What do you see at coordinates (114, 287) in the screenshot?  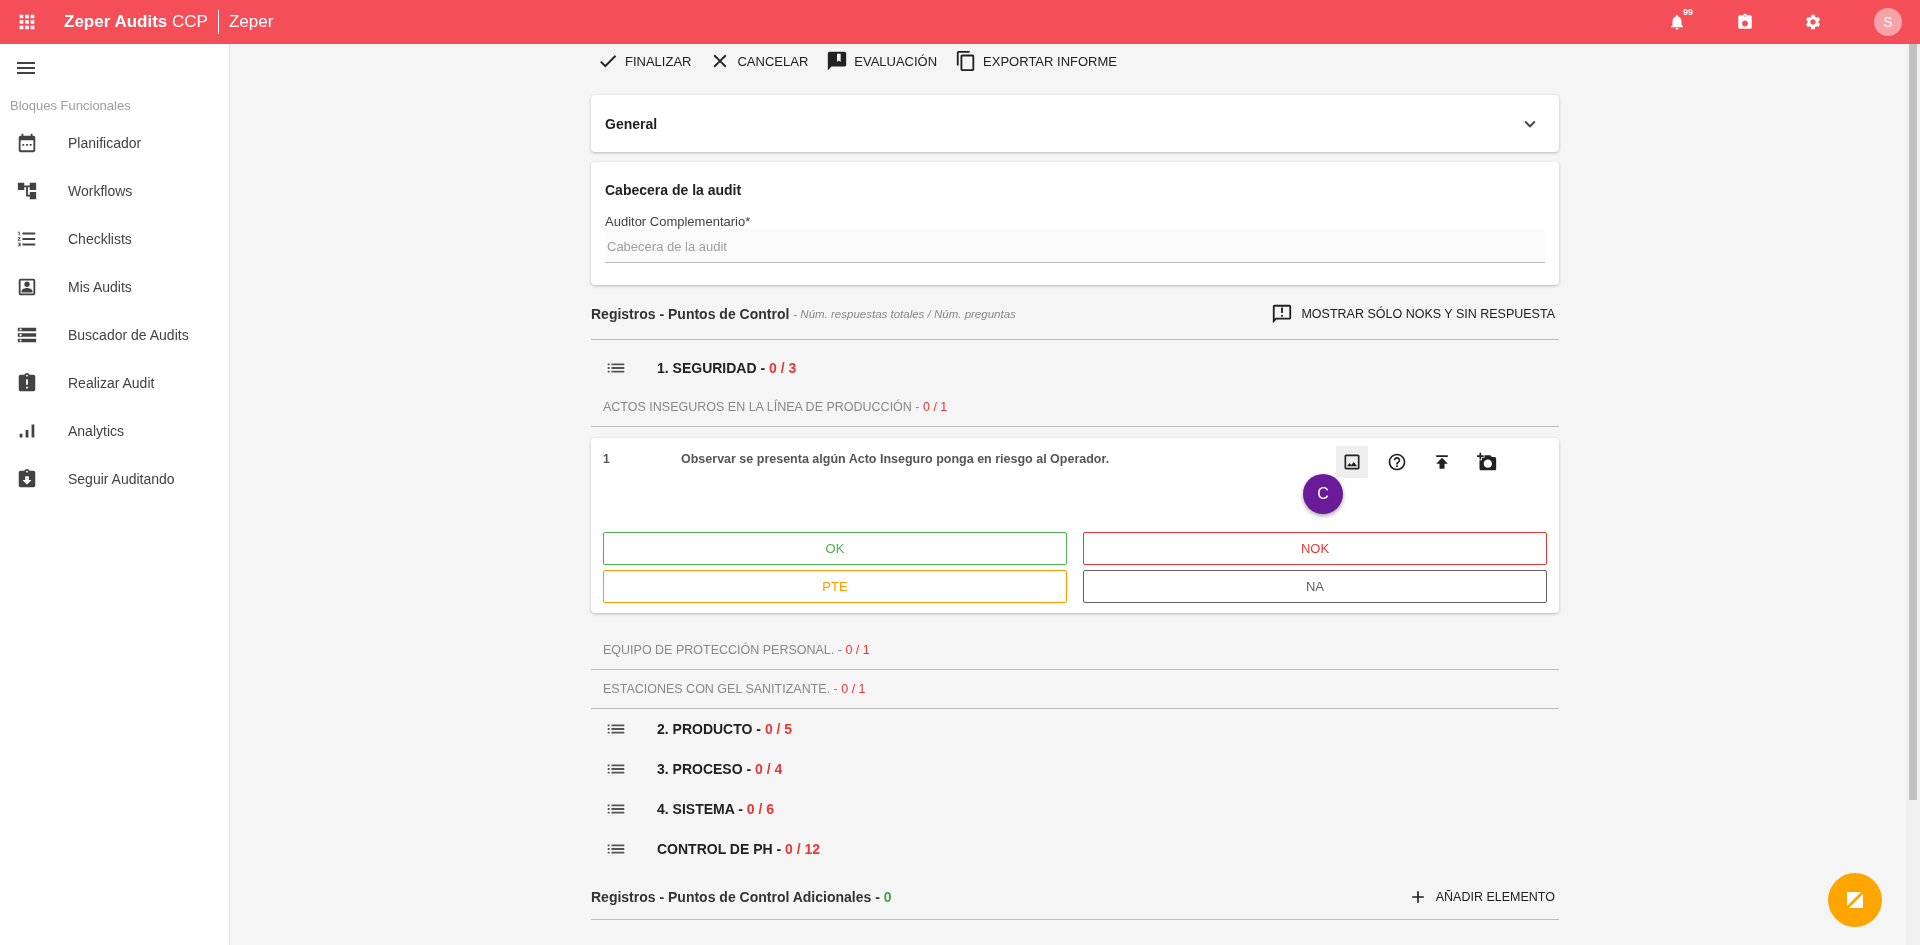 I see `sidebar-item: Mis Audits` at bounding box center [114, 287].